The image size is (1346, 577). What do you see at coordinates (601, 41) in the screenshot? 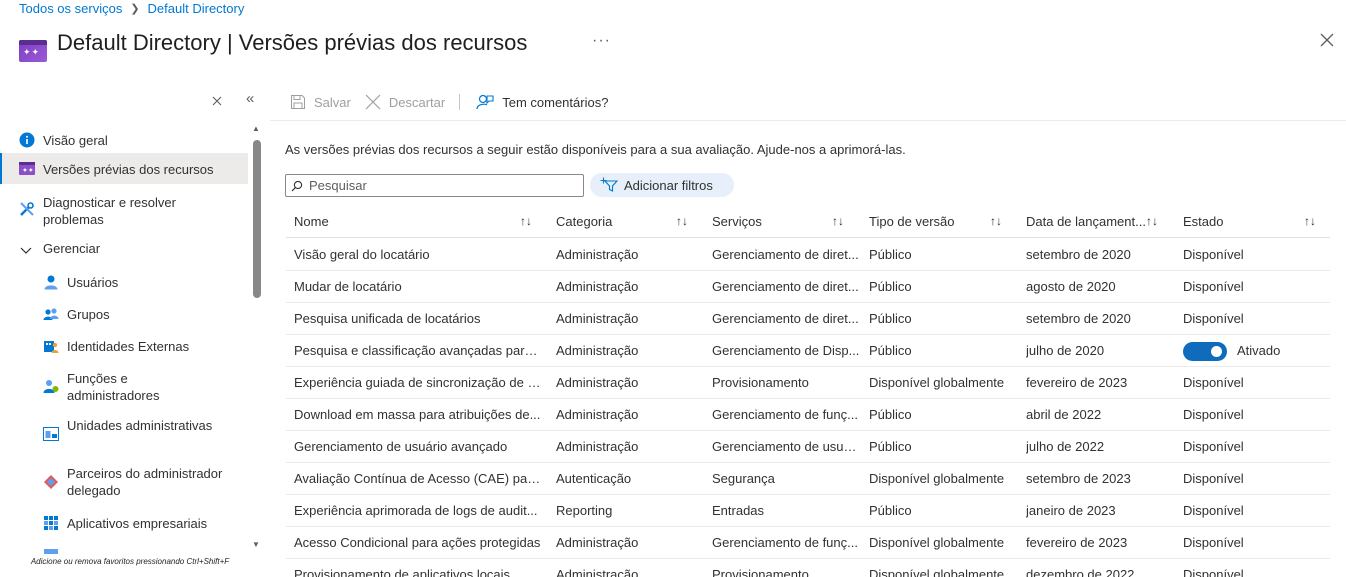
I see `more-options-icon: ···` at bounding box center [601, 41].